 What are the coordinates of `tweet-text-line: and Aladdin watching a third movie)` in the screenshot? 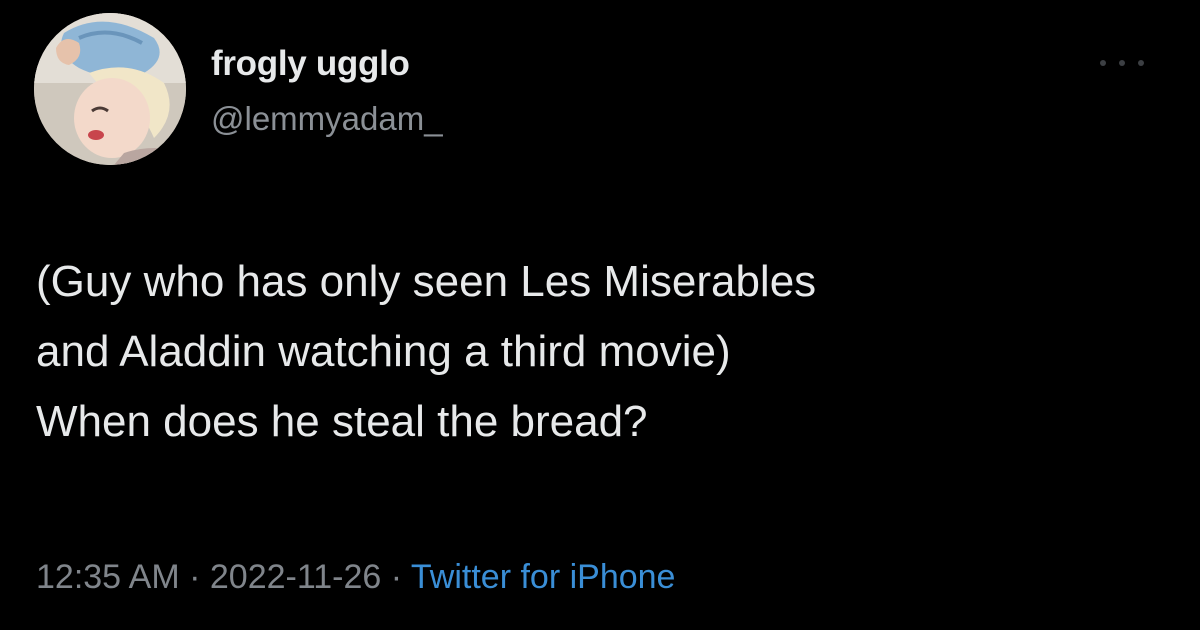 It's located at (383, 351).